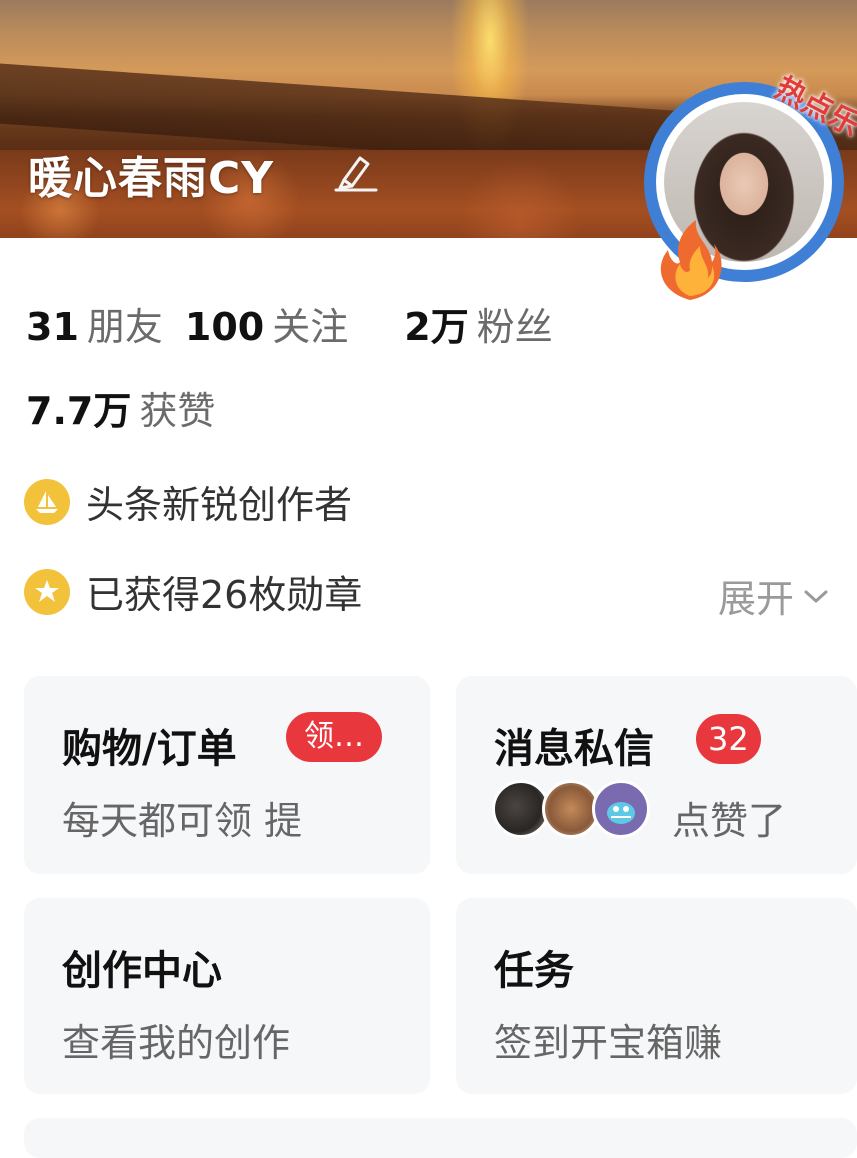 The image size is (857, 1158). What do you see at coordinates (79, 411) in the screenshot?
I see `stat-likes-num: 7.7万` at bounding box center [79, 411].